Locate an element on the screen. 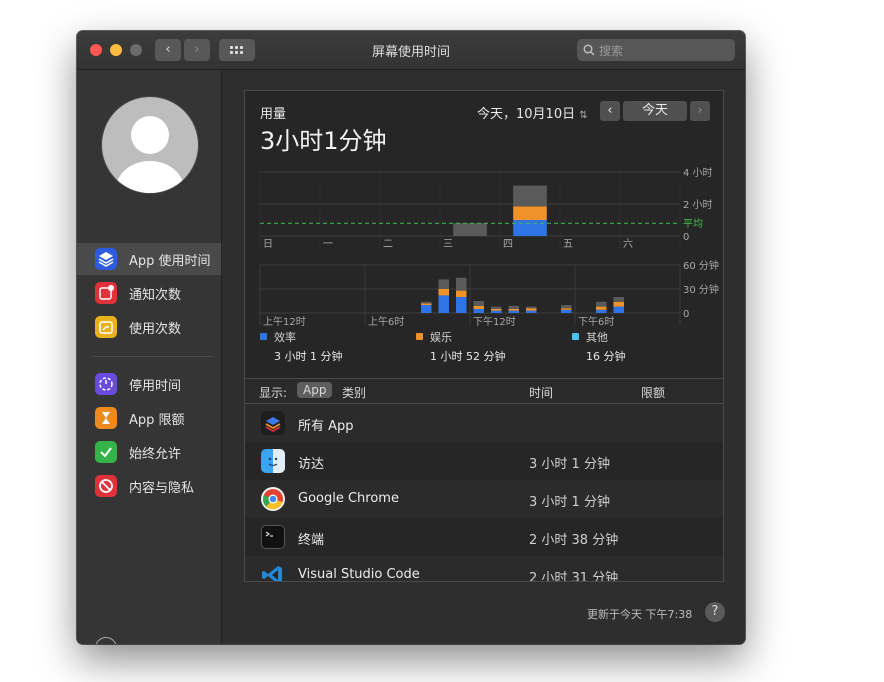  checkmark-shield-icon is located at coordinates (106, 452).